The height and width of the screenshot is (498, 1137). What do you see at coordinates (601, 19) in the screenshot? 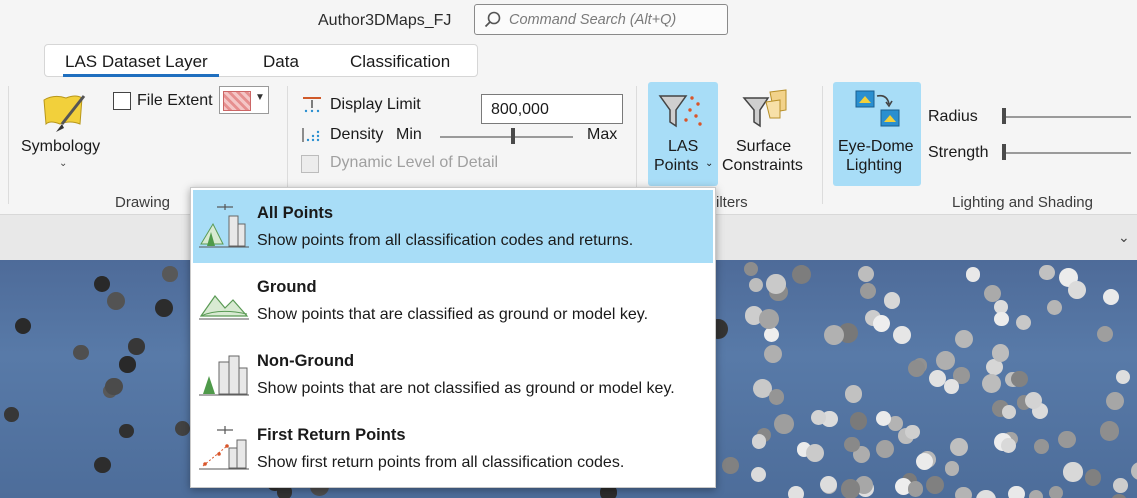
I see `command-search-input: Command Search (Alt+Q)` at bounding box center [601, 19].